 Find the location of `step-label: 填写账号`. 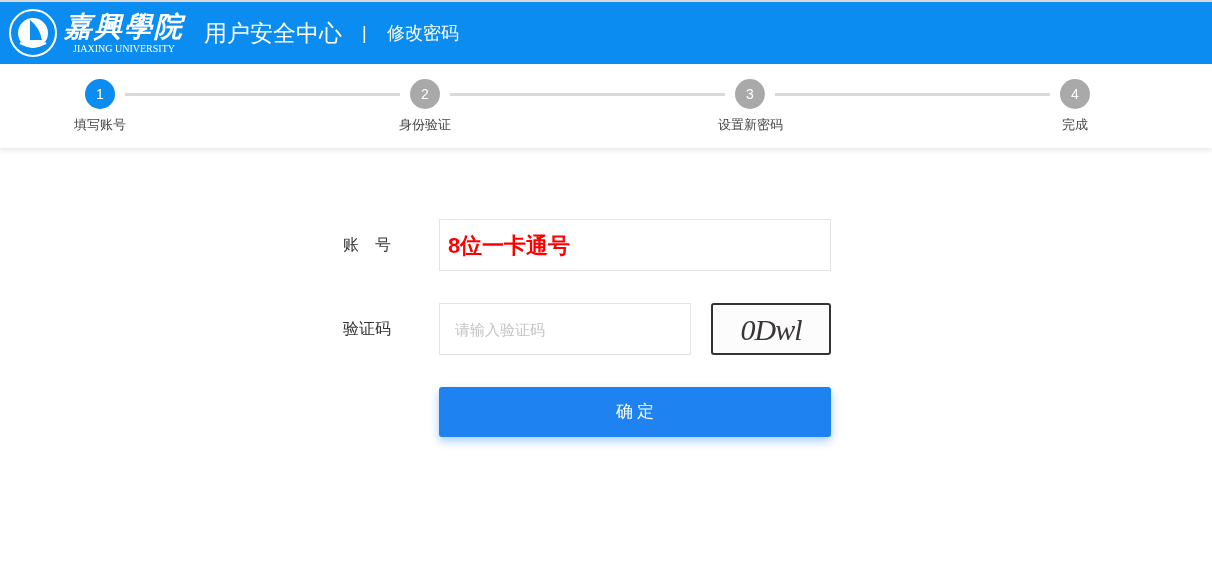

step-label: 填写账号 is located at coordinates (100, 125).